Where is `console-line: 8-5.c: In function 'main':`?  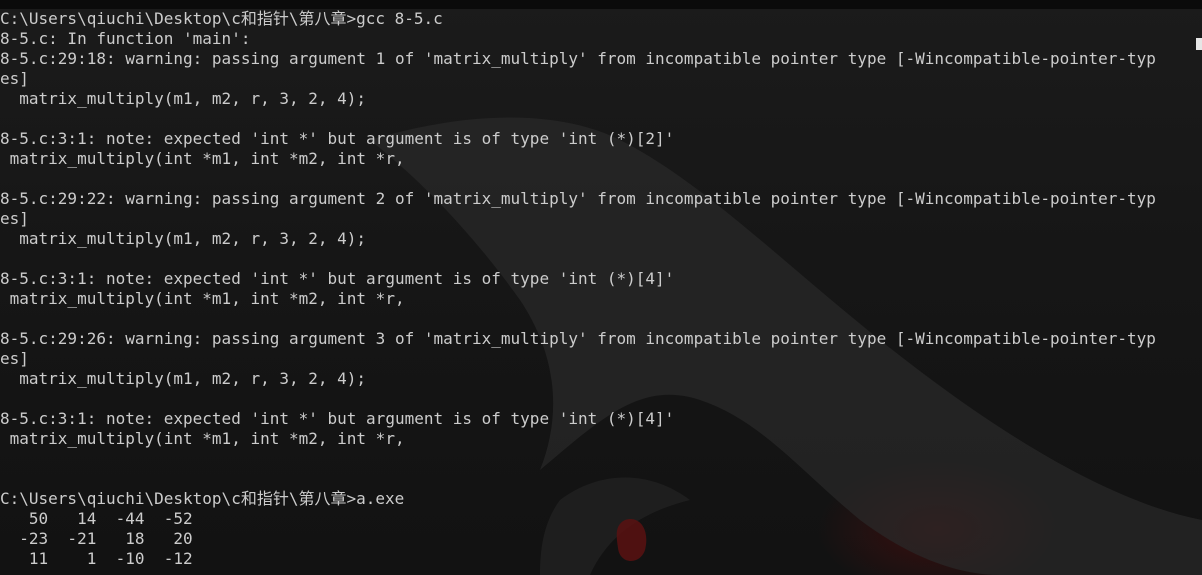
console-line: 8-5.c: In function 'main': is located at coordinates (125, 38).